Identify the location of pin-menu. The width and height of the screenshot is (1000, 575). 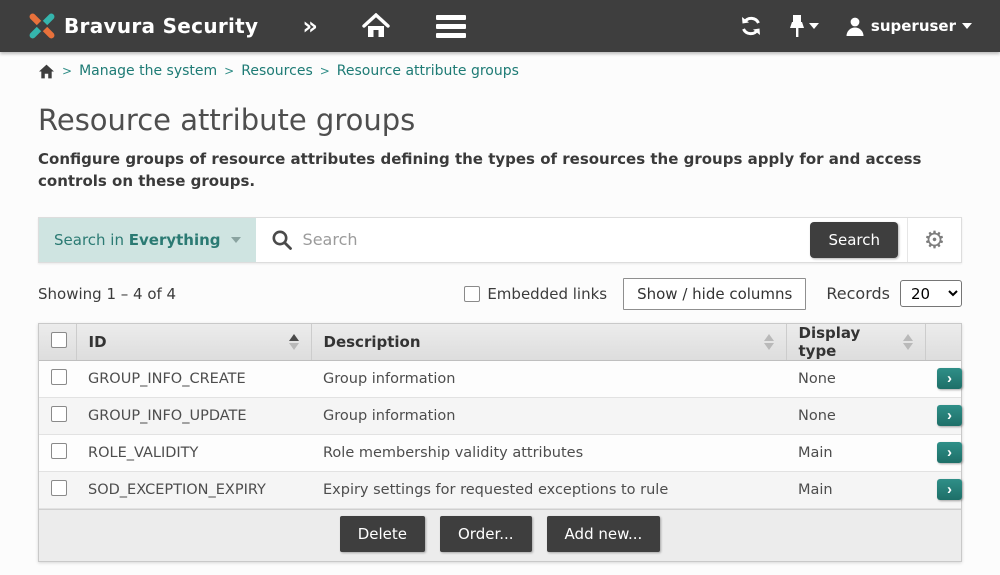
(804, 26).